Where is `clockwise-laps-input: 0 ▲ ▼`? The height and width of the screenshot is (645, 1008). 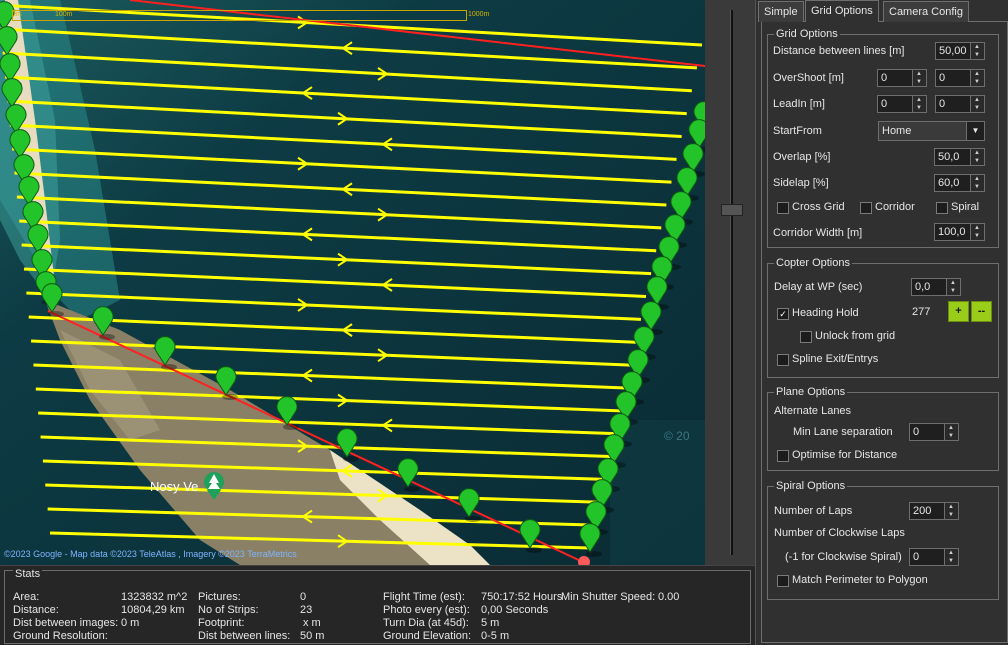 clockwise-laps-input: 0 ▲ ▼ is located at coordinates (934, 557).